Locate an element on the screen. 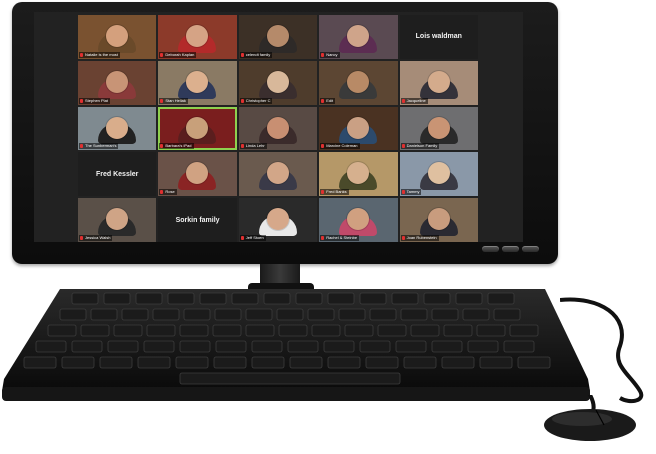 The image size is (656, 454). participant-tile: Christopher C is located at coordinates (278, 82).